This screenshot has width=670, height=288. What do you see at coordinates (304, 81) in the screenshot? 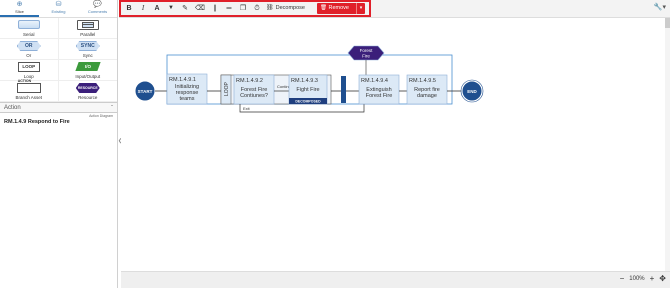
I see `node-id: RM.1.4.9.3` at bounding box center [304, 81].